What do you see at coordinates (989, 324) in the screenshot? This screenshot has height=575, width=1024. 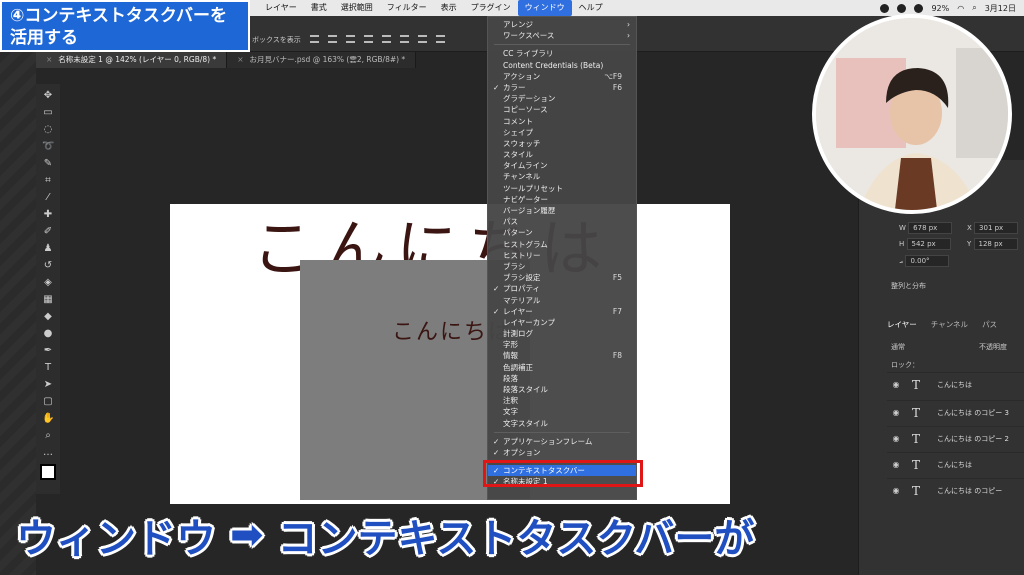 I see `tab-paths: パス` at bounding box center [989, 324].